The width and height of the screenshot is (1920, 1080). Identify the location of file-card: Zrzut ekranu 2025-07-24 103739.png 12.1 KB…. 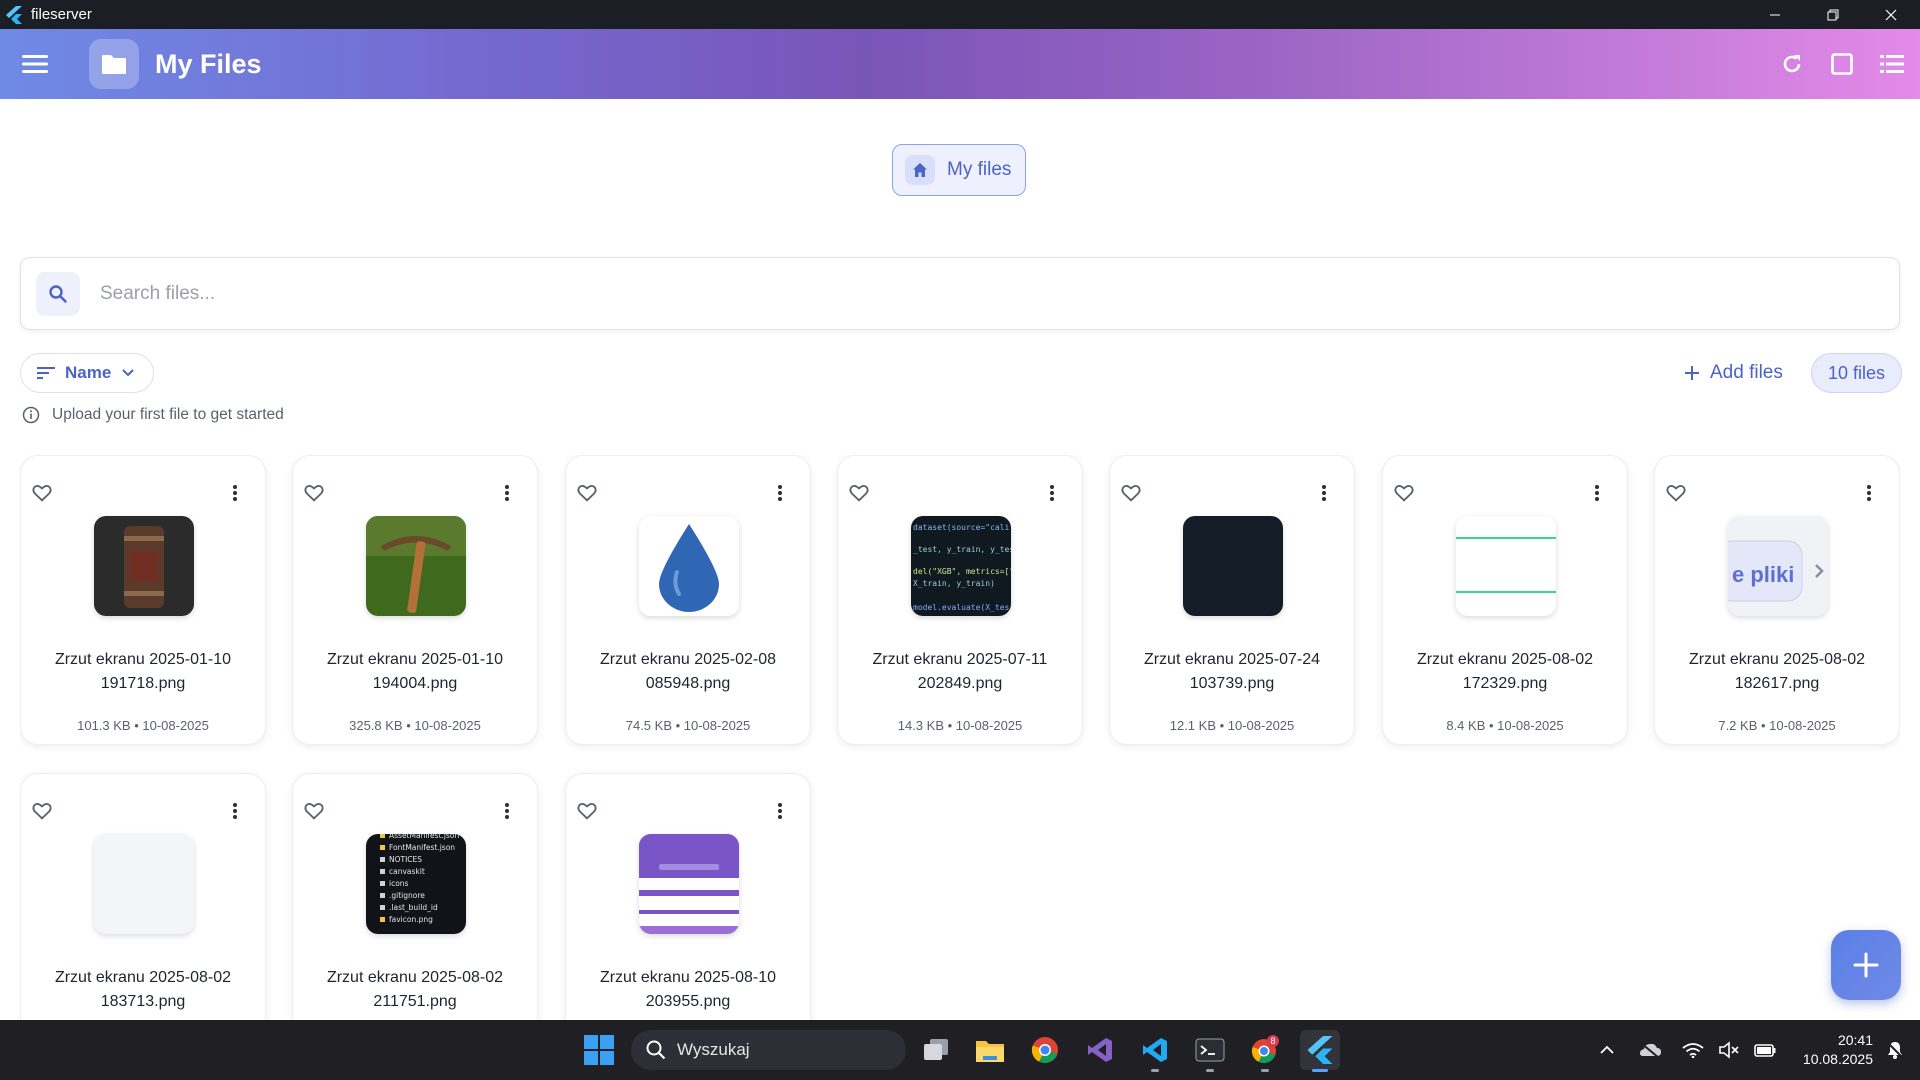
(1232, 600).